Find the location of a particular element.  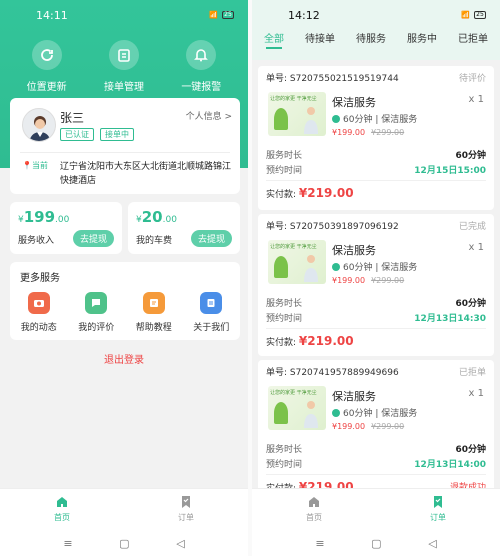

my-moments-button: 我的动态 is located at coordinates (39, 312).